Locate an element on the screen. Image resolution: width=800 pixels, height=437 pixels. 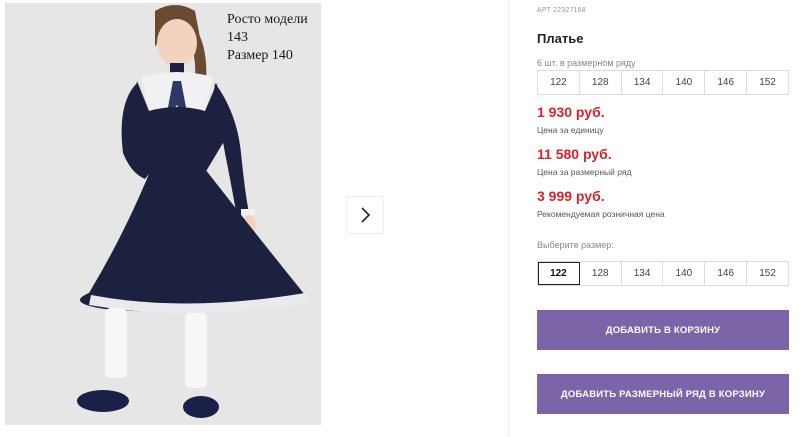
unit-price: 1 930 руб. is located at coordinates (571, 112).